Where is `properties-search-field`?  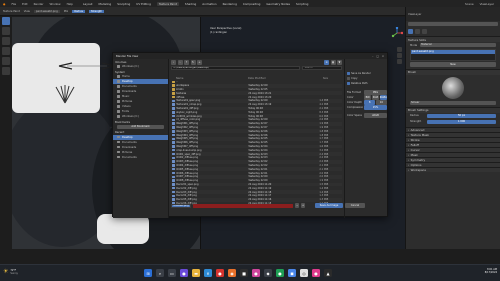 properties-search-field is located at coordinates (453, 24).